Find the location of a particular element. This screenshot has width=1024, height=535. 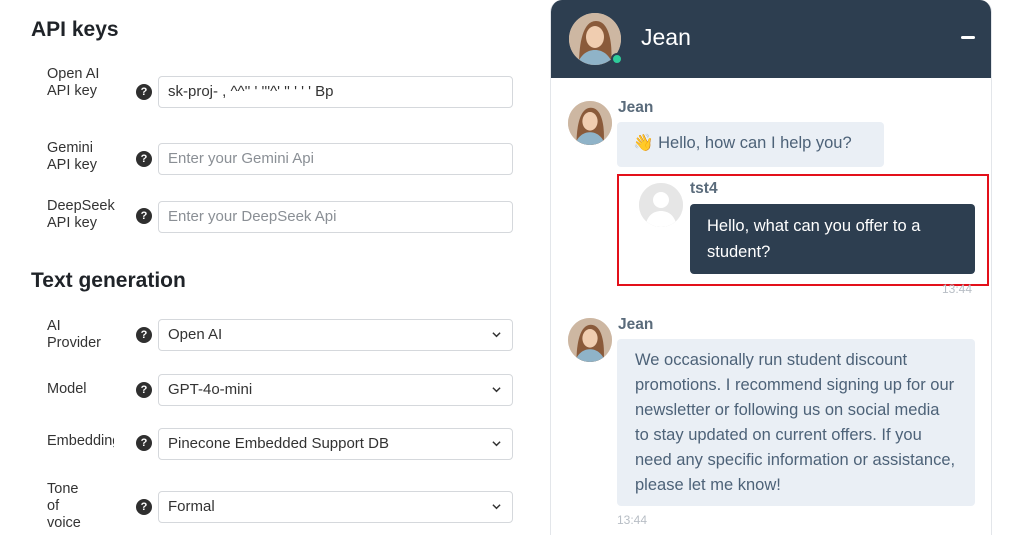

model-select: GPT-4o-mini is located at coordinates (335, 390).